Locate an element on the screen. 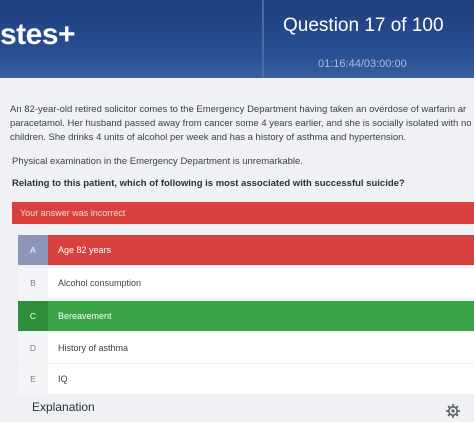 The width and height of the screenshot is (474, 422). option-a: A Age 82 years is located at coordinates (246, 250).